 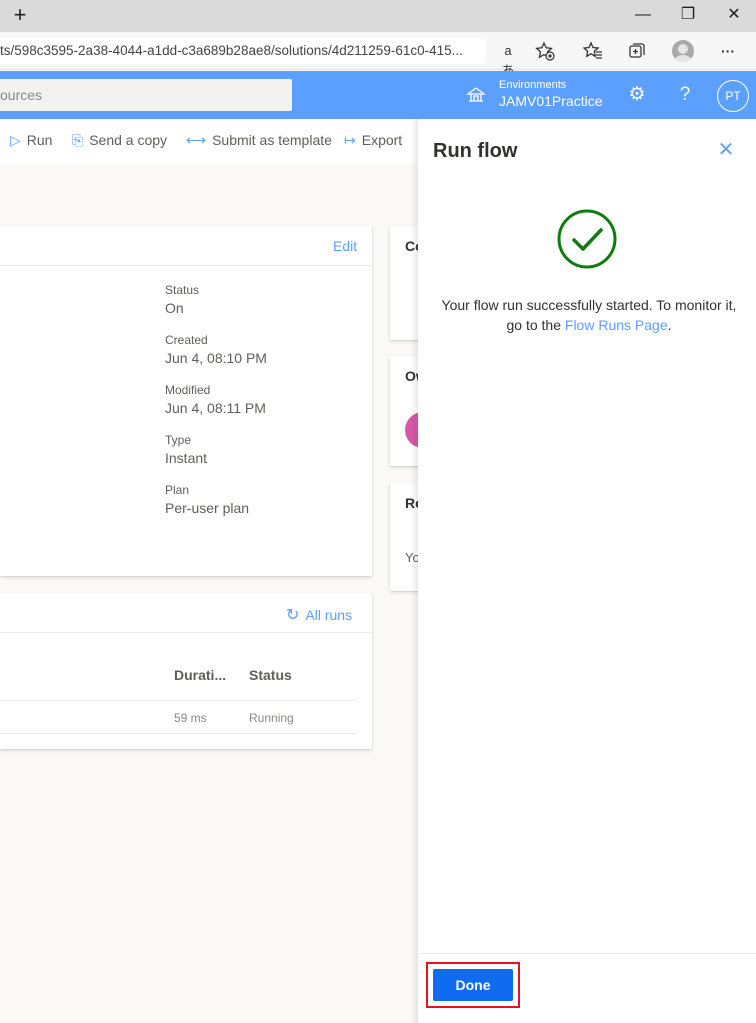 What do you see at coordinates (688, 15) in the screenshot?
I see `restore-button: ❐` at bounding box center [688, 15].